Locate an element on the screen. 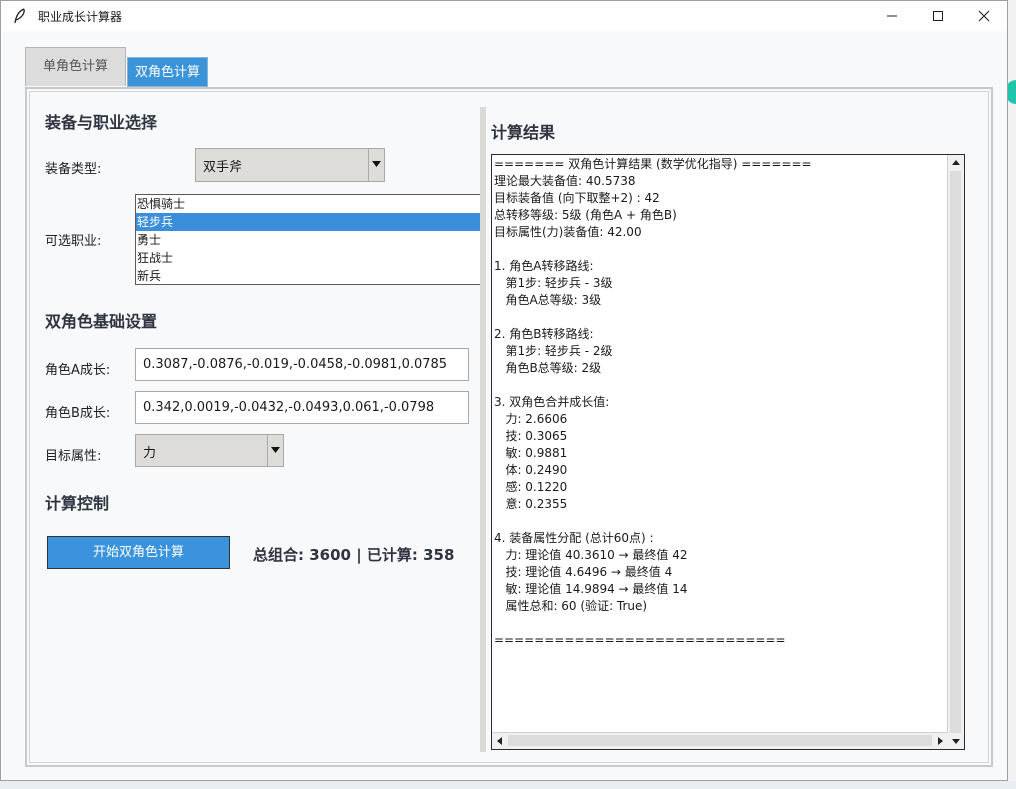  scroll-up-icon is located at coordinates (956, 162).